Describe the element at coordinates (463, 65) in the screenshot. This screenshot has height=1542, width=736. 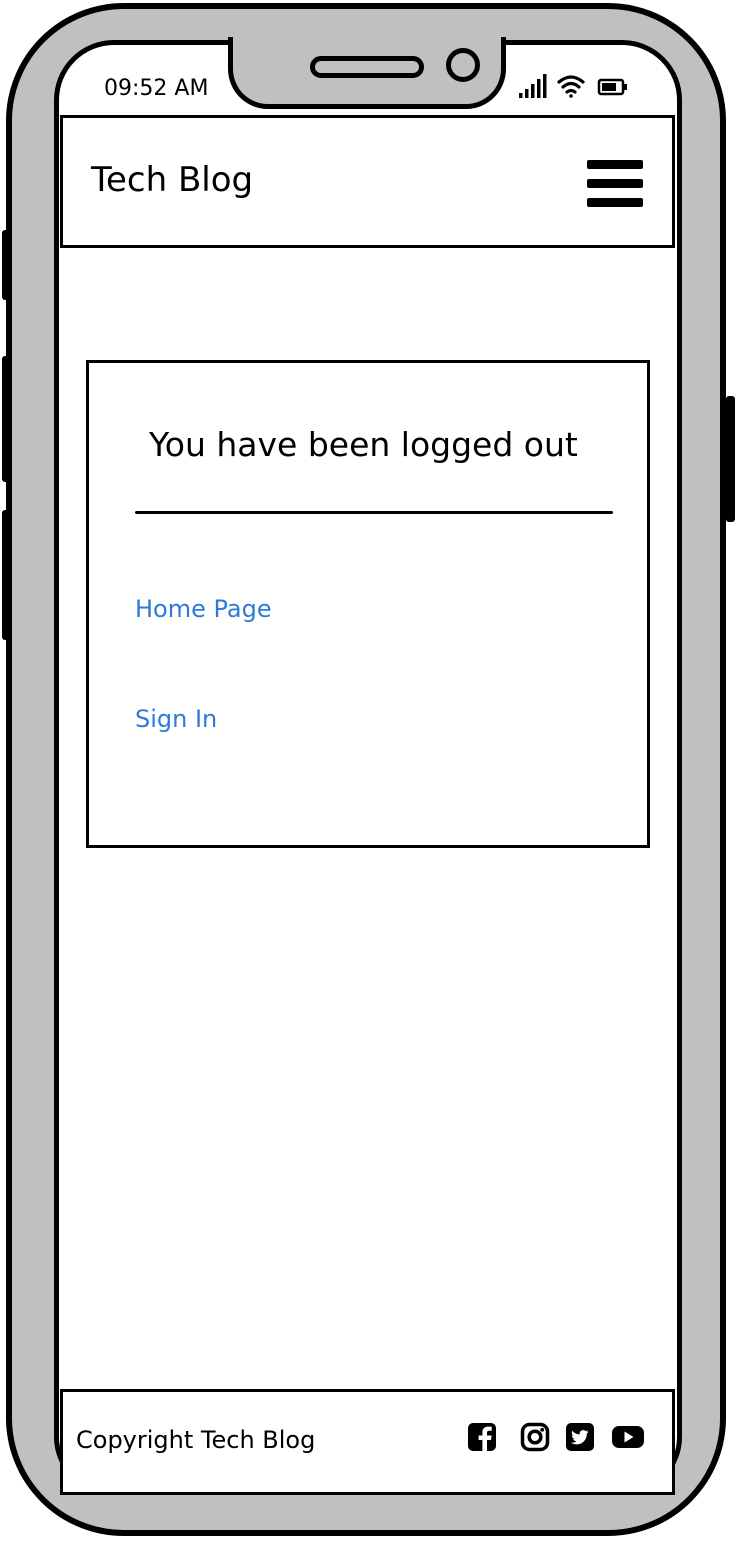
I see `front-camera` at that location.